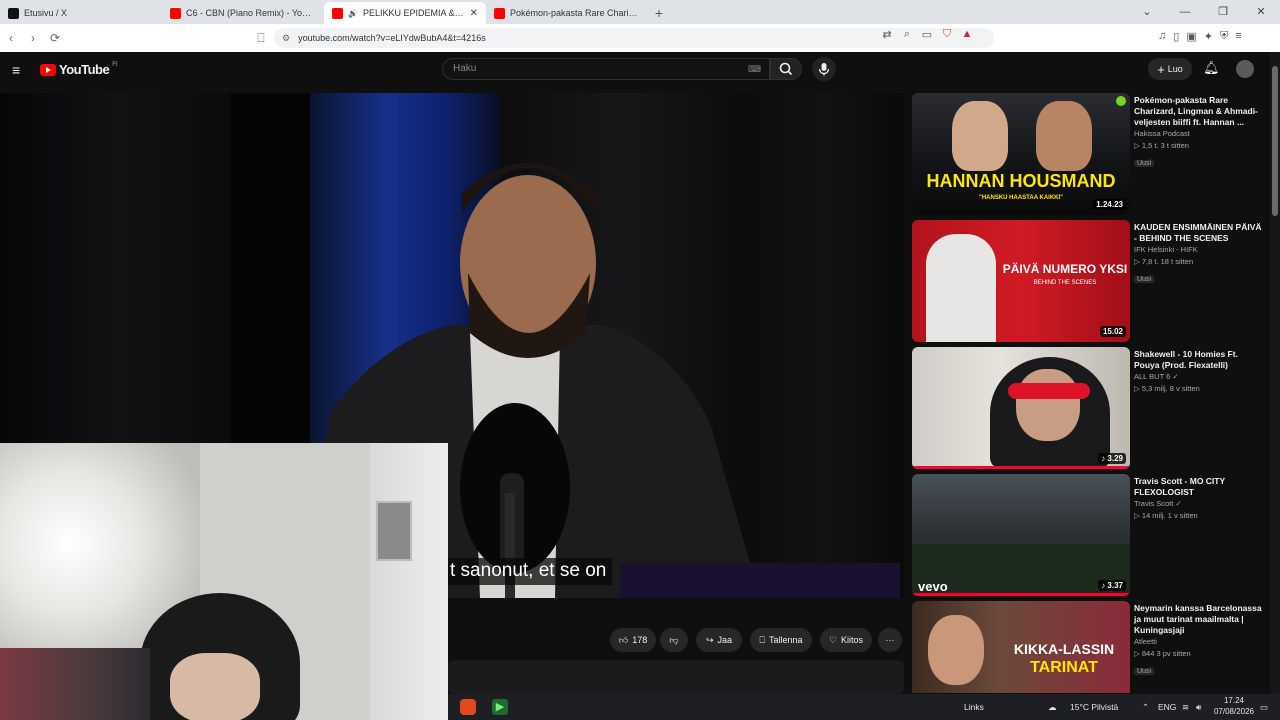 The image size is (1280, 720). I want to click on video-thumbnail: vevo ♪ 3.37, so click(1021, 535).